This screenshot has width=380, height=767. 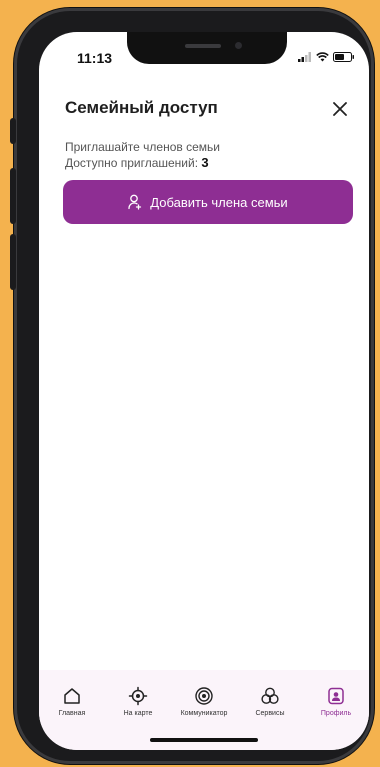 What do you see at coordinates (270, 713) in the screenshot?
I see `tab-services-label: Сервисы` at bounding box center [270, 713].